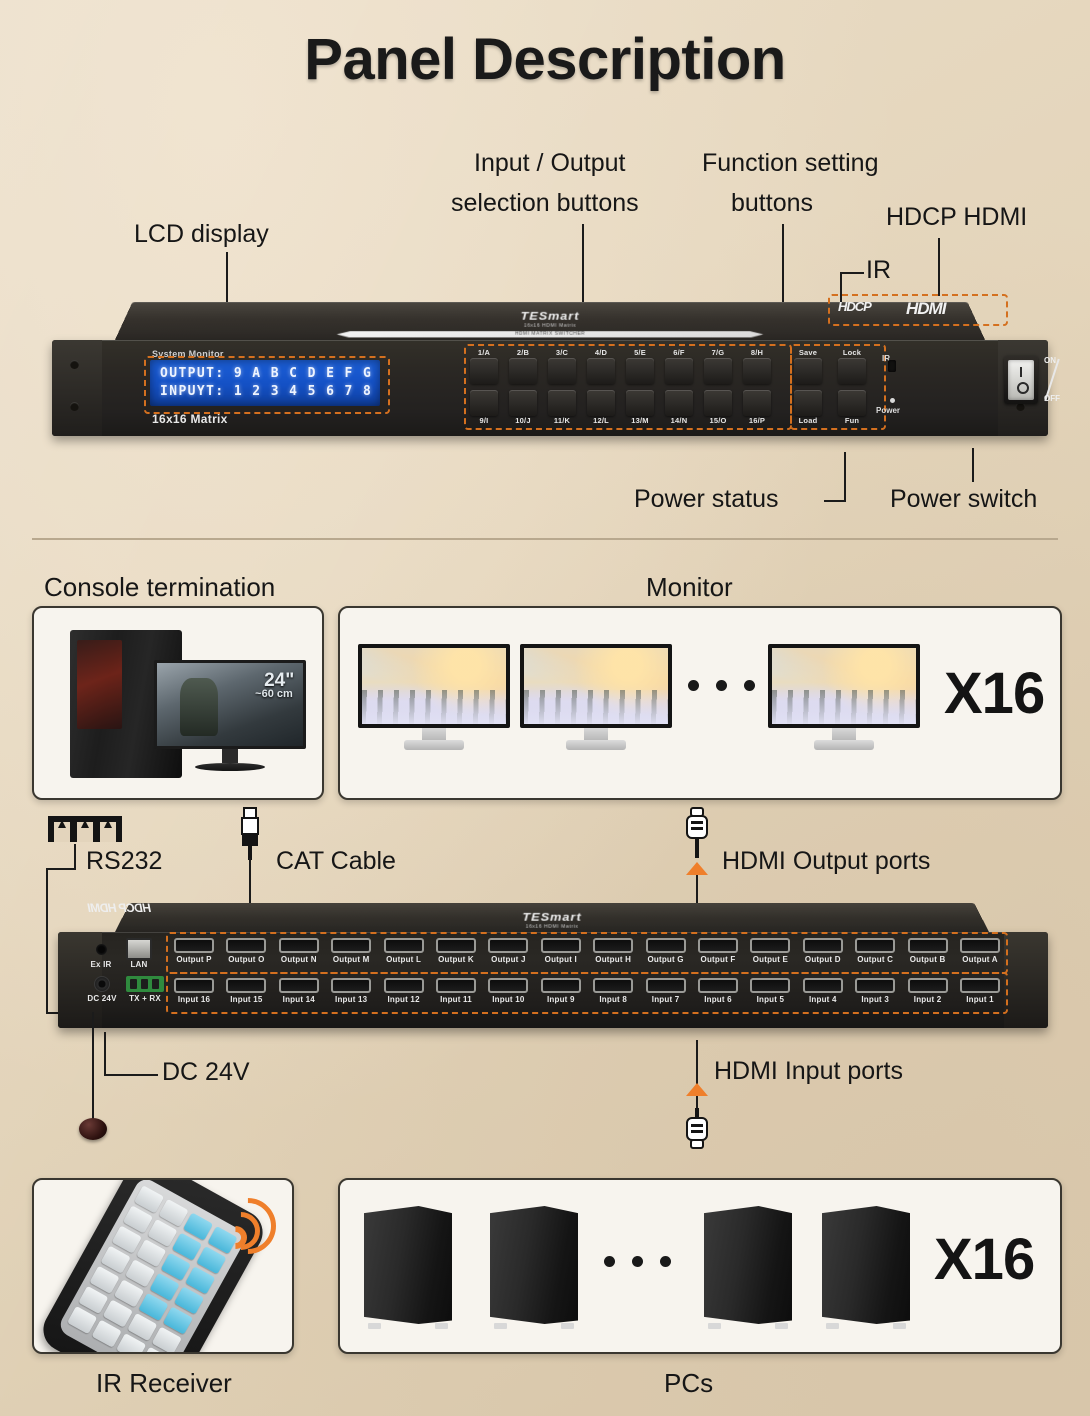  Describe the element at coordinates (456, 945) in the screenshot. I see `output-port-K` at that location.